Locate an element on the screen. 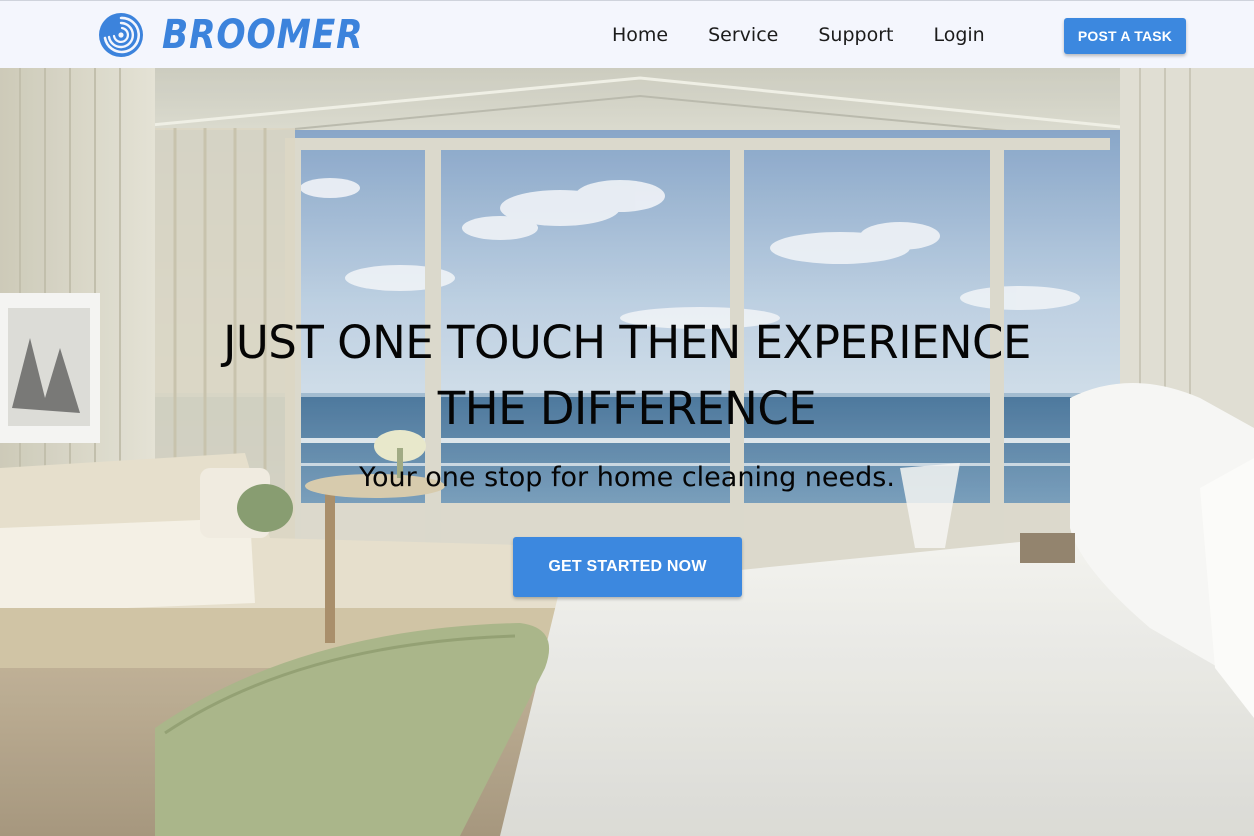 This screenshot has height=836, width=1254. main-nav: Home Service Support Login is located at coordinates (798, 35).